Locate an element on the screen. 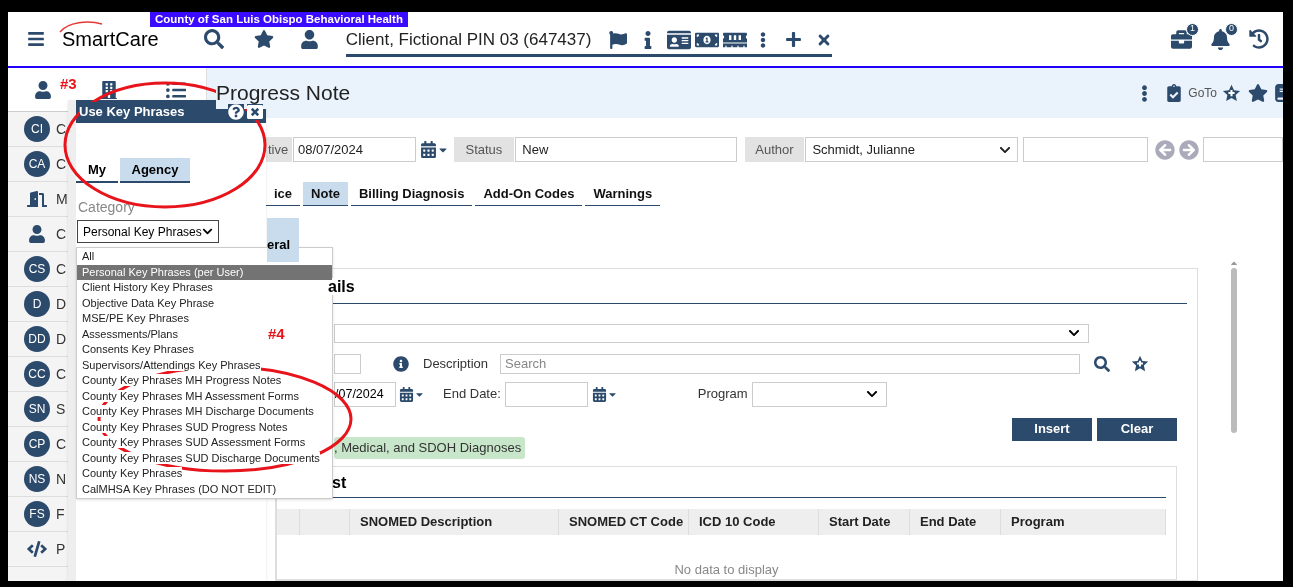  dropdown-option: CalMHSA Key Phrases (DO NOT EDIT) is located at coordinates (179, 488).